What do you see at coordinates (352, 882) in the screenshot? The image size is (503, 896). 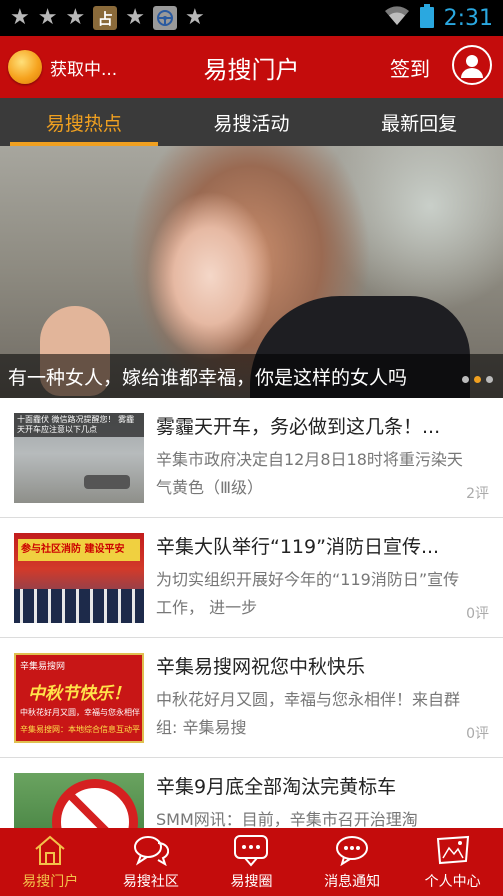 I see `nav-label: 消息通知` at bounding box center [352, 882].